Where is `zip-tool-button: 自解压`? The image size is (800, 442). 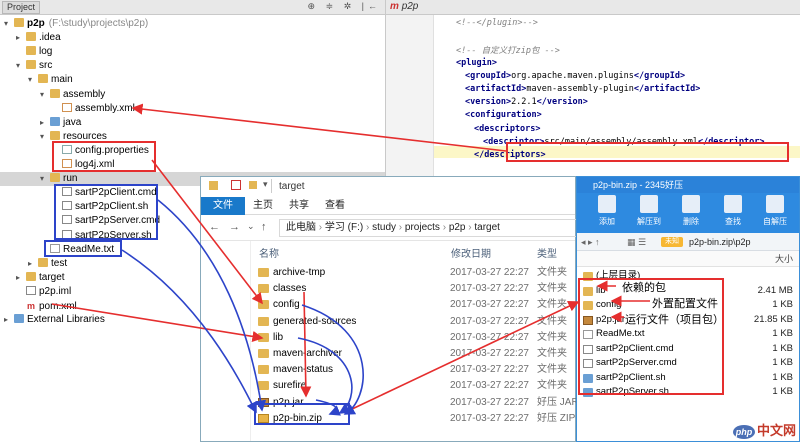 zip-tool-button: 自解压 is located at coordinates (775, 211).